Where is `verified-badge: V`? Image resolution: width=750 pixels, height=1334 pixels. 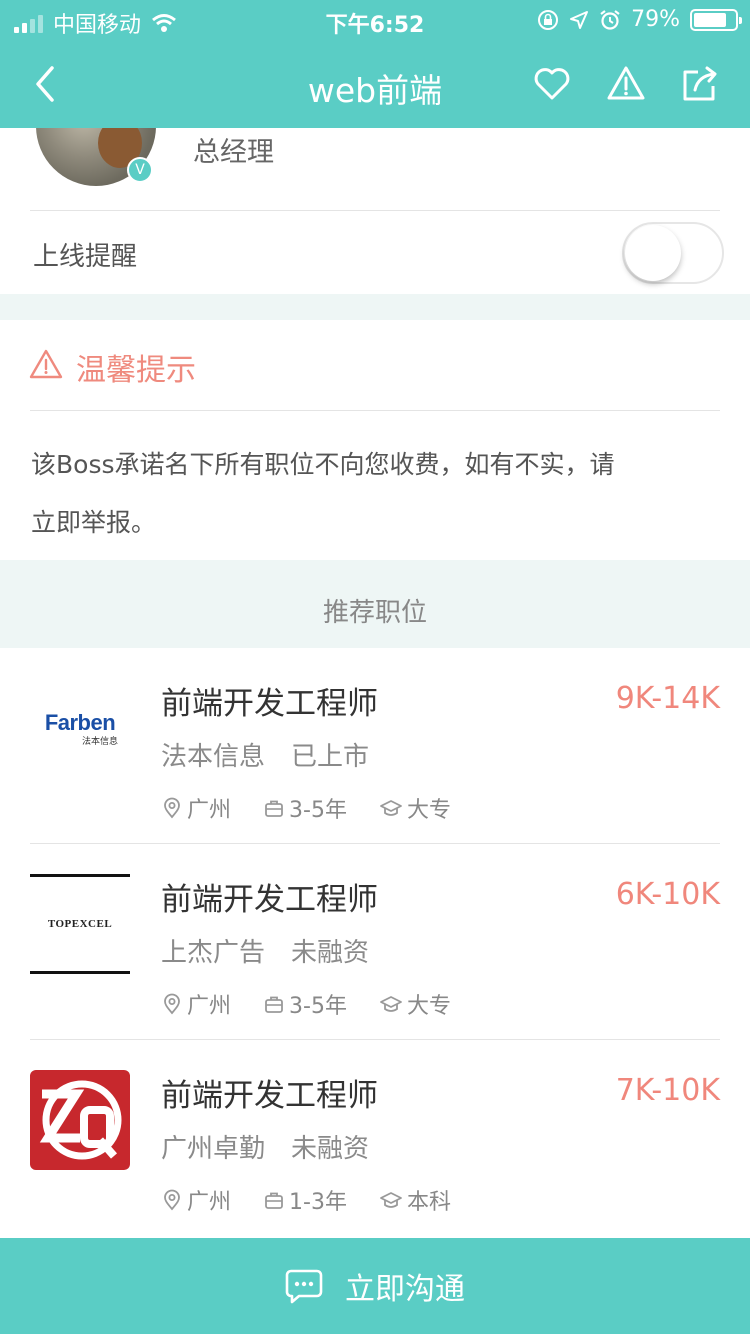 verified-badge: V is located at coordinates (140, 170).